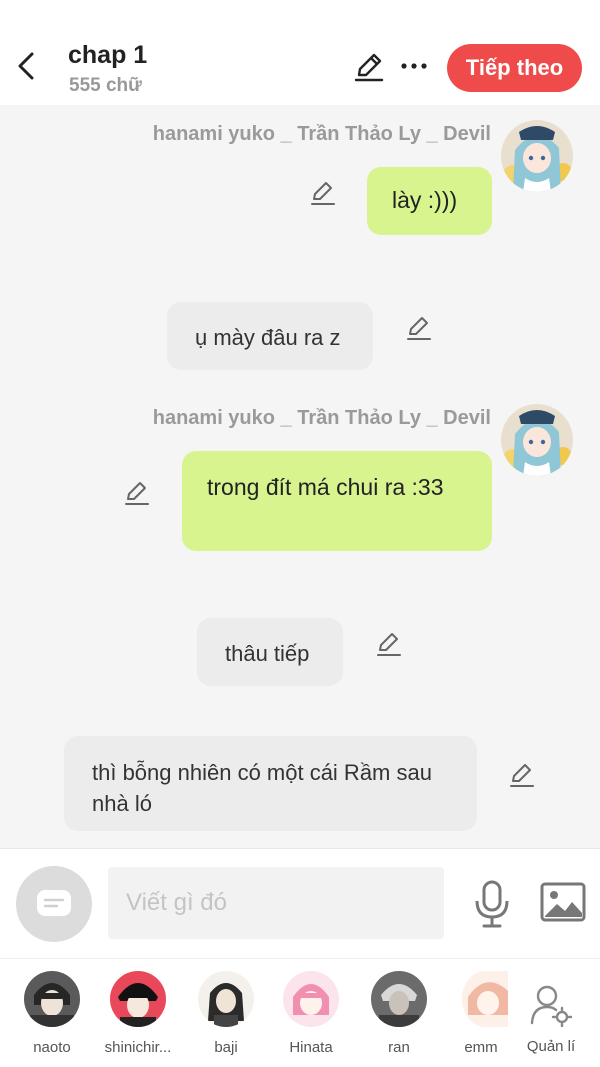  What do you see at coordinates (105, 85) in the screenshot?
I see `word-count: 555 chữ` at bounding box center [105, 85].